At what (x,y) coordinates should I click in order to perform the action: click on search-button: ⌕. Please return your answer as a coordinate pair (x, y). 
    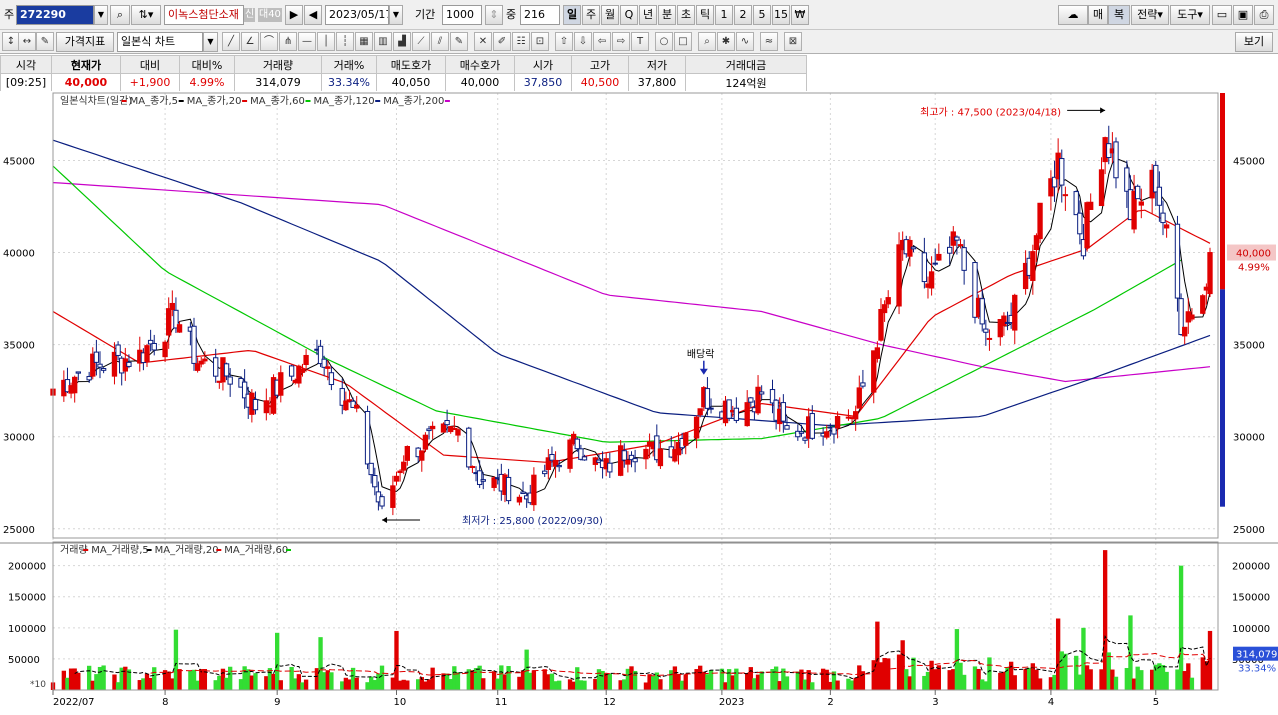
    Looking at the image, I should click on (120, 15).